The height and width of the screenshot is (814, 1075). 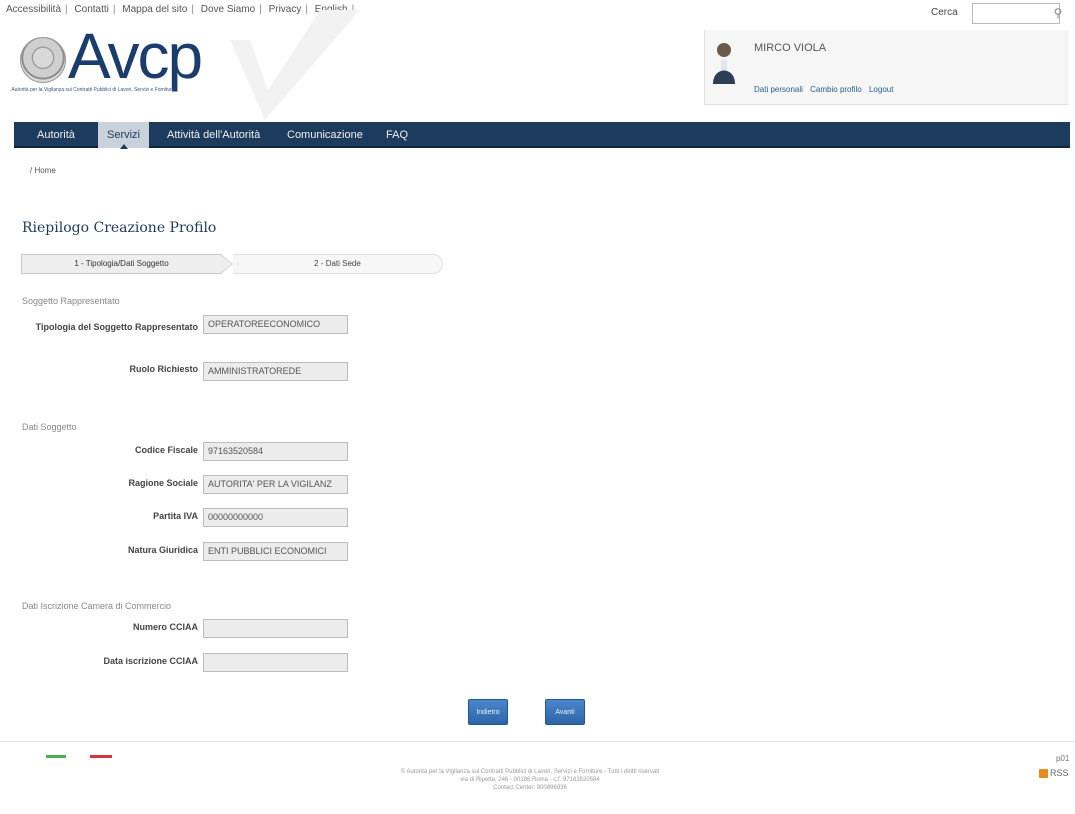 I want to click on natura-giuridica-label: Natura Giuridica, so click(x=162, y=550).